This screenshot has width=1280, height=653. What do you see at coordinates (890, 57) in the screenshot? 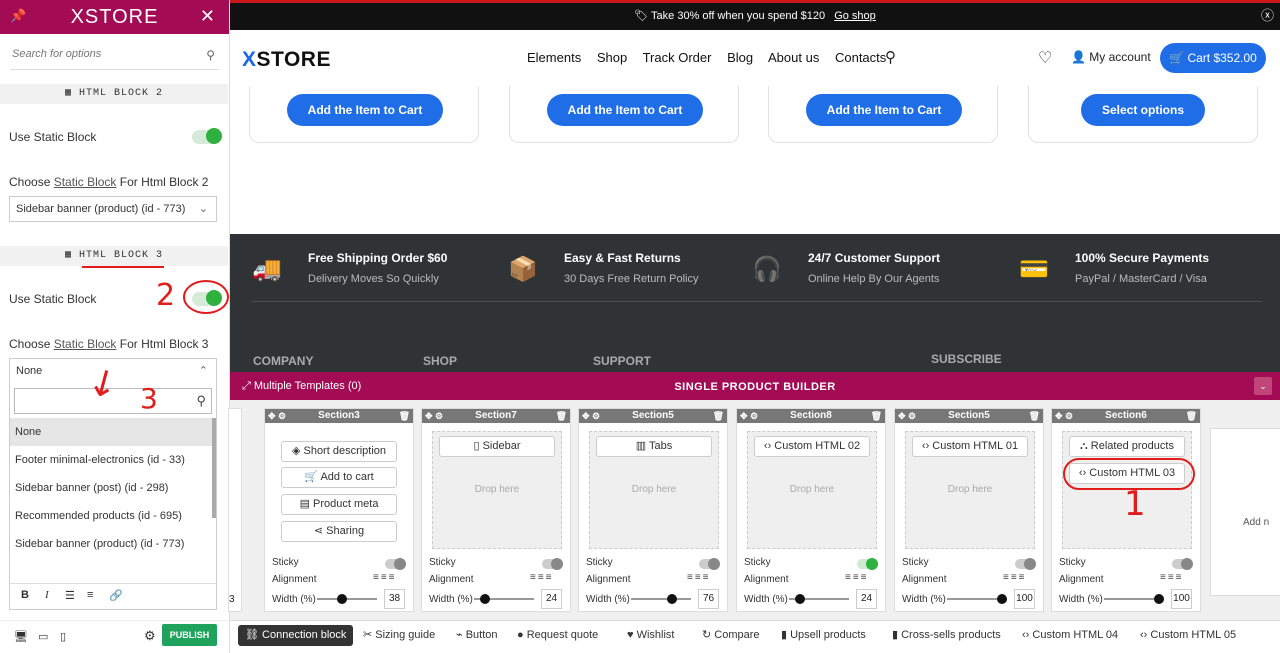
I see `search-icon: ⚲` at bounding box center [890, 57].